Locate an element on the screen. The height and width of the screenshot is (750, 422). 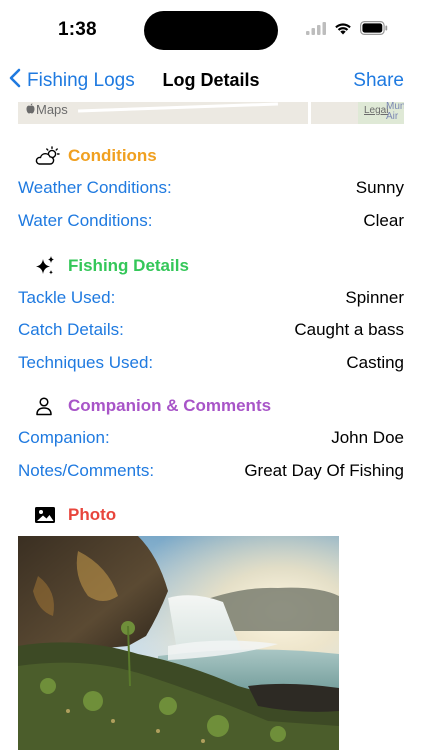
row-label: Companion: is located at coordinates (64, 437).